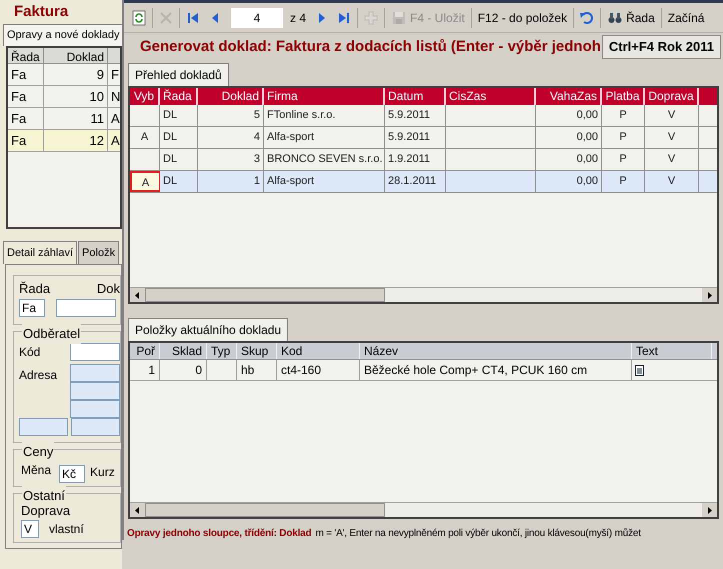  What do you see at coordinates (318, 370) in the screenshot?
I see `table-cell: ct4-160` at bounding box center [318, 370].